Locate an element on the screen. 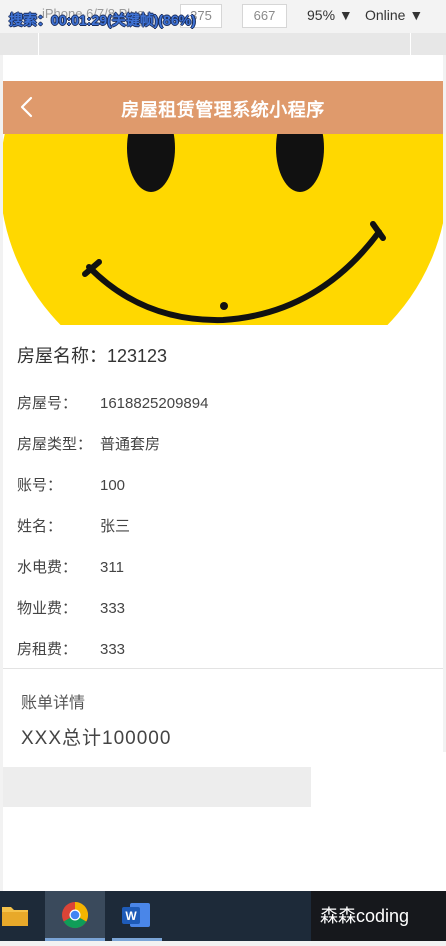 This screenshot has width=446, height=946. field-row-property-fee: 物业费： 333 is located at coordinates (71, 607).